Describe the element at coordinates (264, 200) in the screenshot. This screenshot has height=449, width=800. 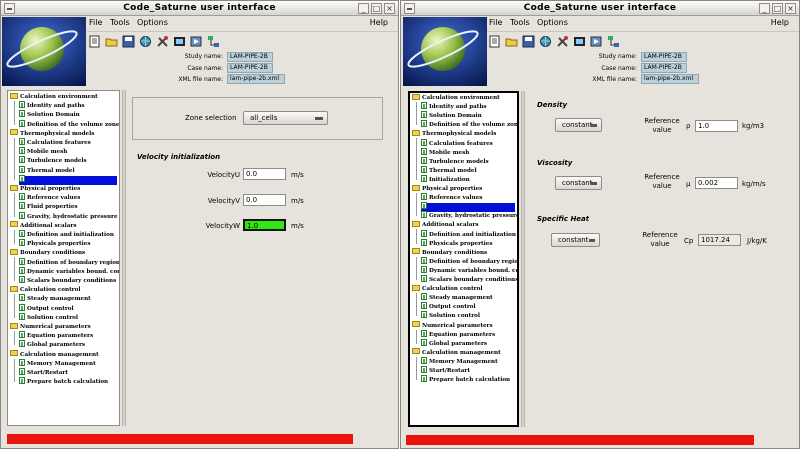
I see `velocity-v-input: 0.0` at that location.